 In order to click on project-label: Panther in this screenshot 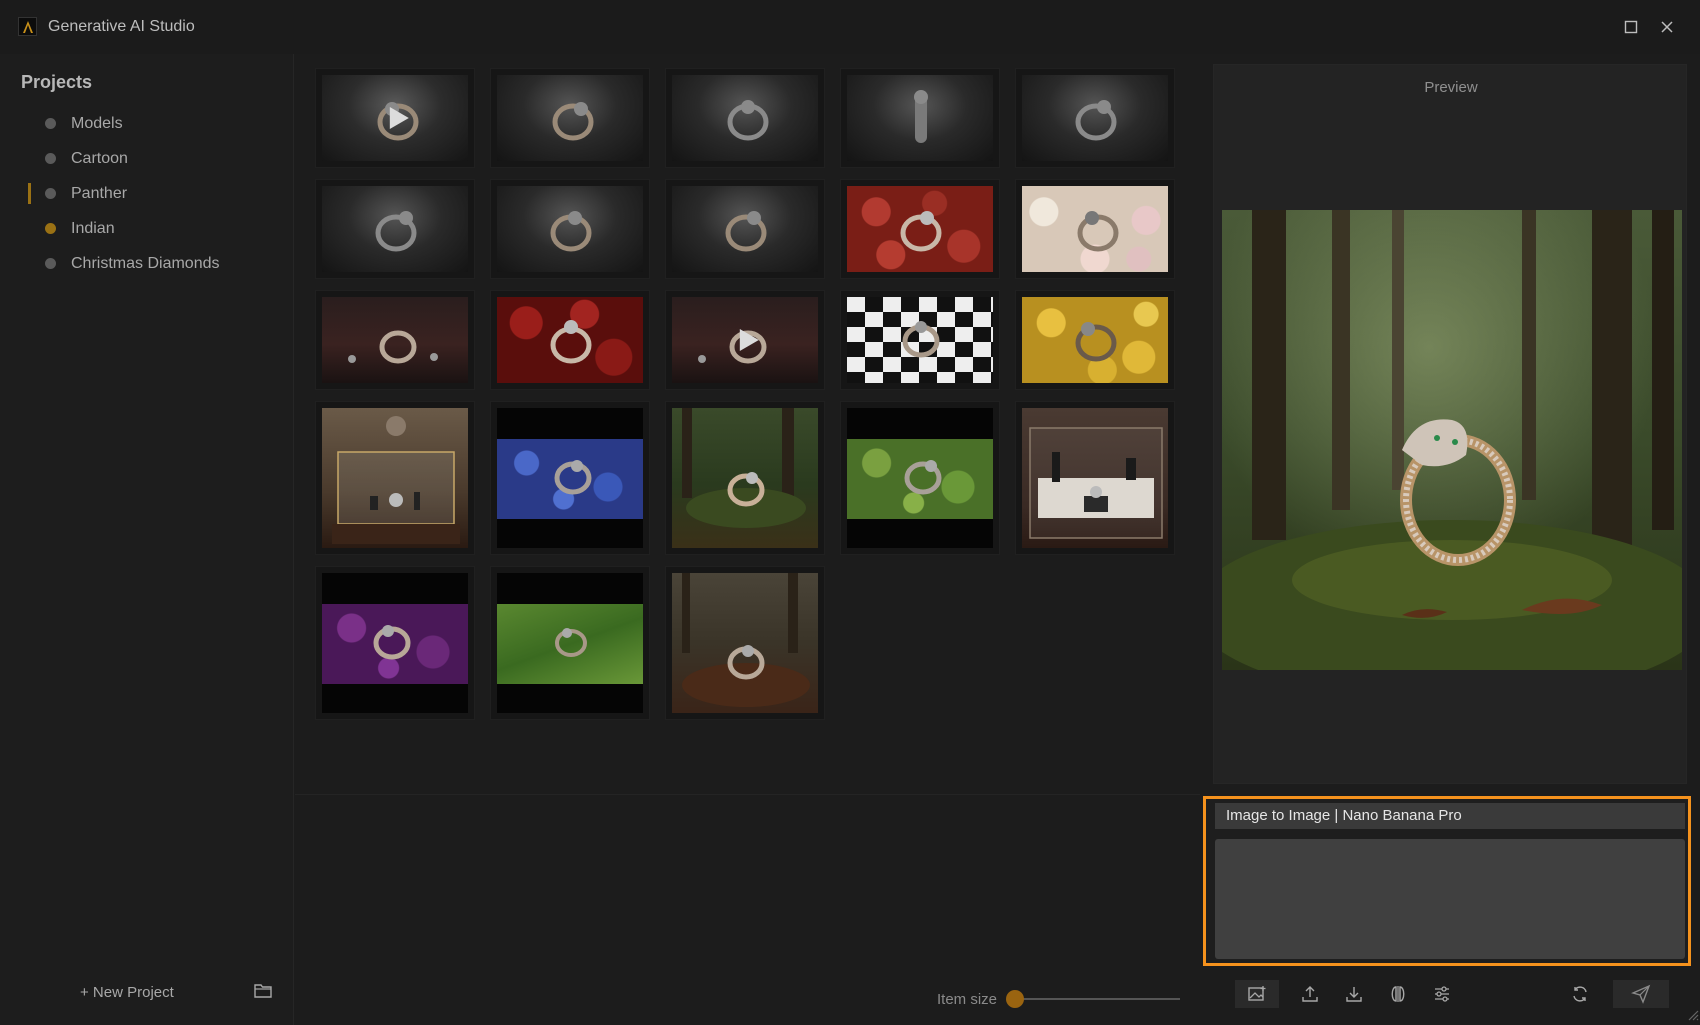, I will do `click(99, 193)`.